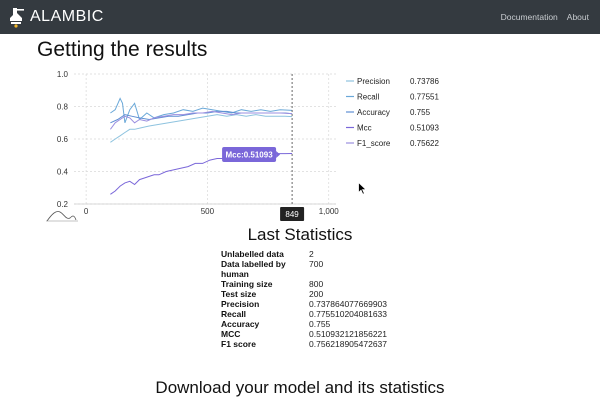  I want to click on stats-value: 2, so click(311, 254).